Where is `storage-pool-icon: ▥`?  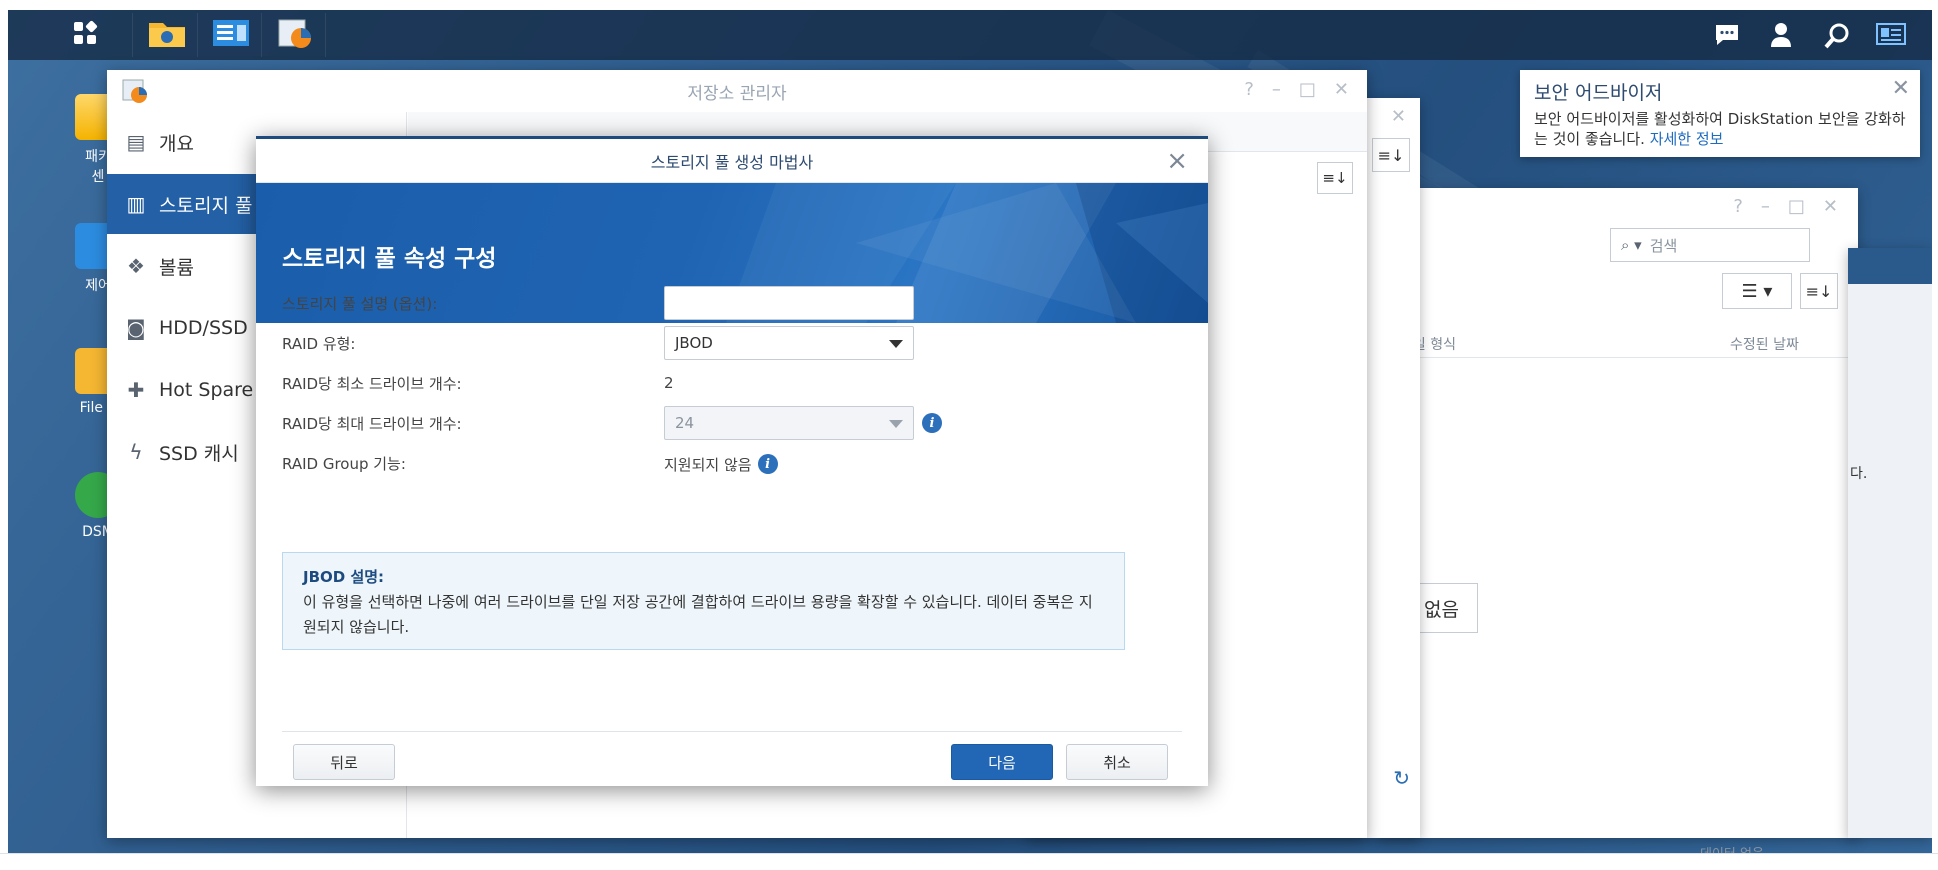
storage-pool-icon: ▥ is located at coordinates (136, 204).